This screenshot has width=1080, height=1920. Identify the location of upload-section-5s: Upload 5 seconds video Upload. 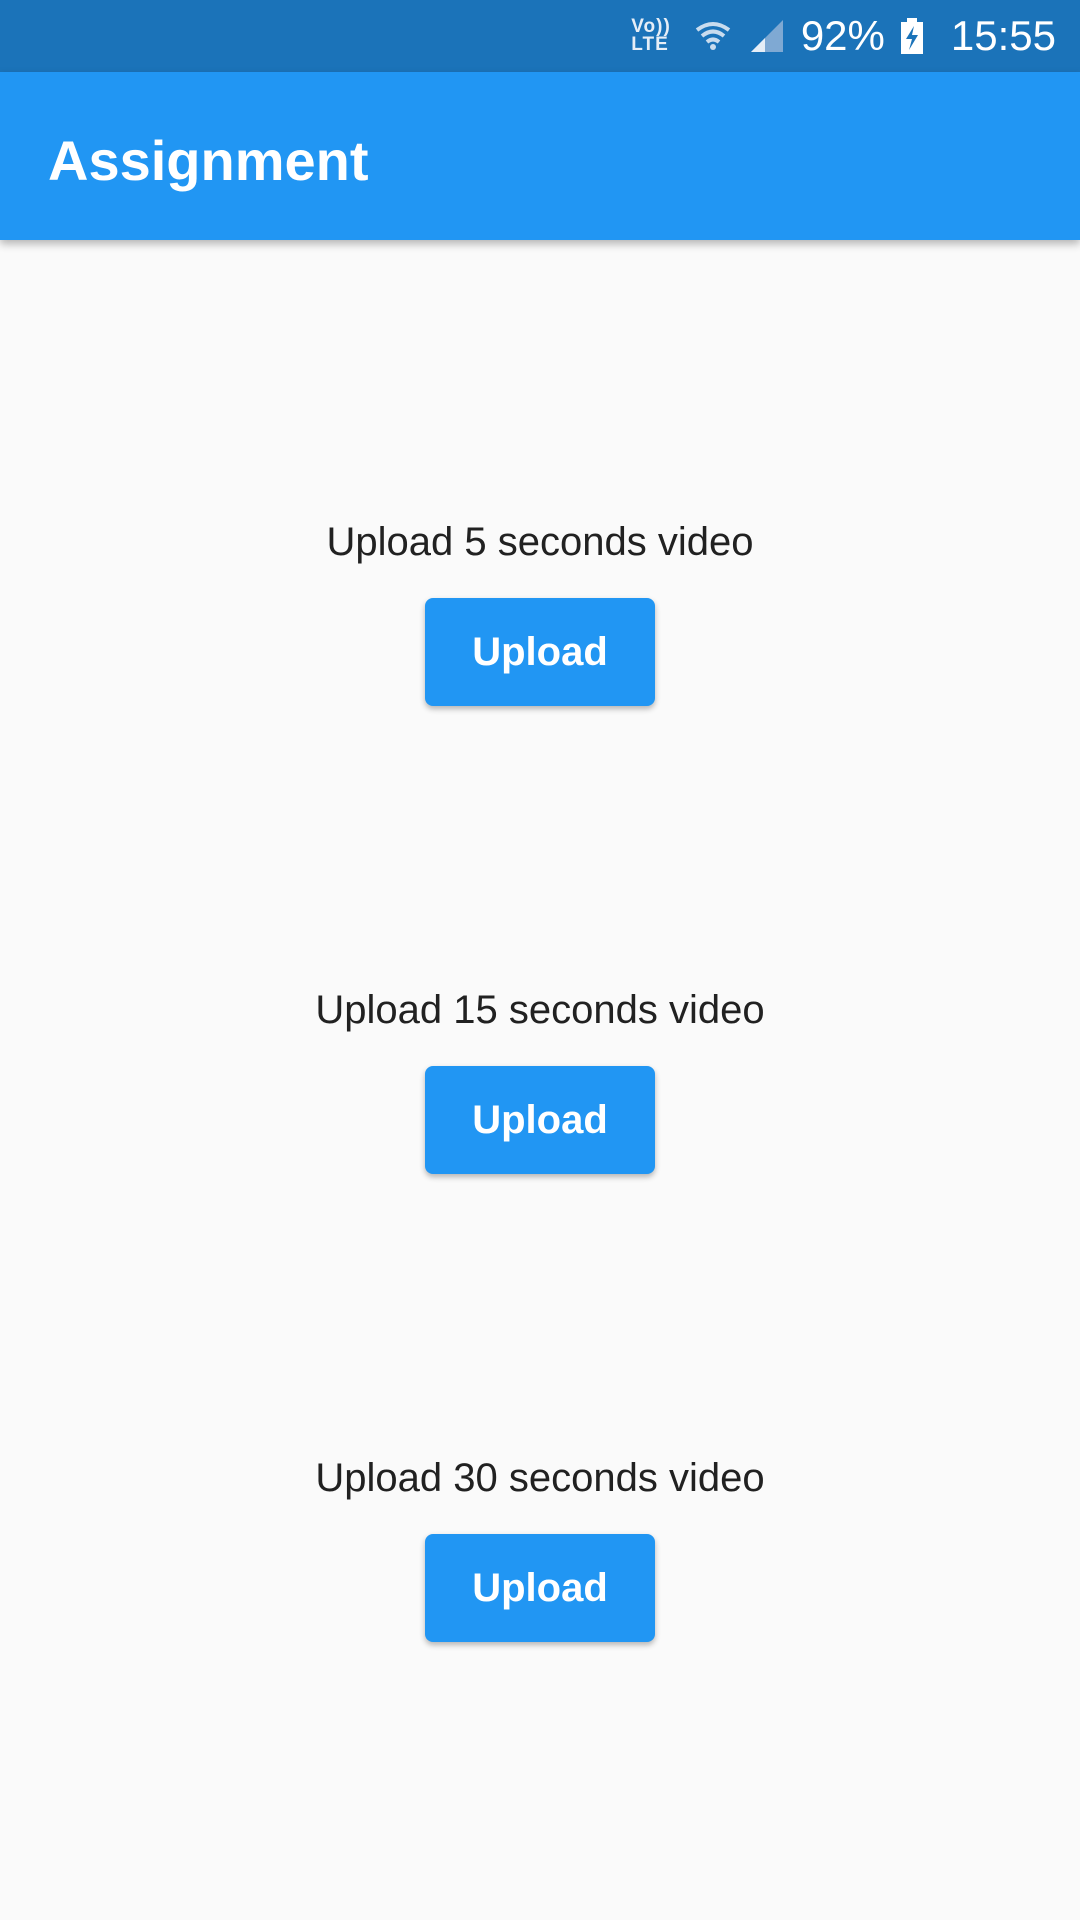
(540, 611).